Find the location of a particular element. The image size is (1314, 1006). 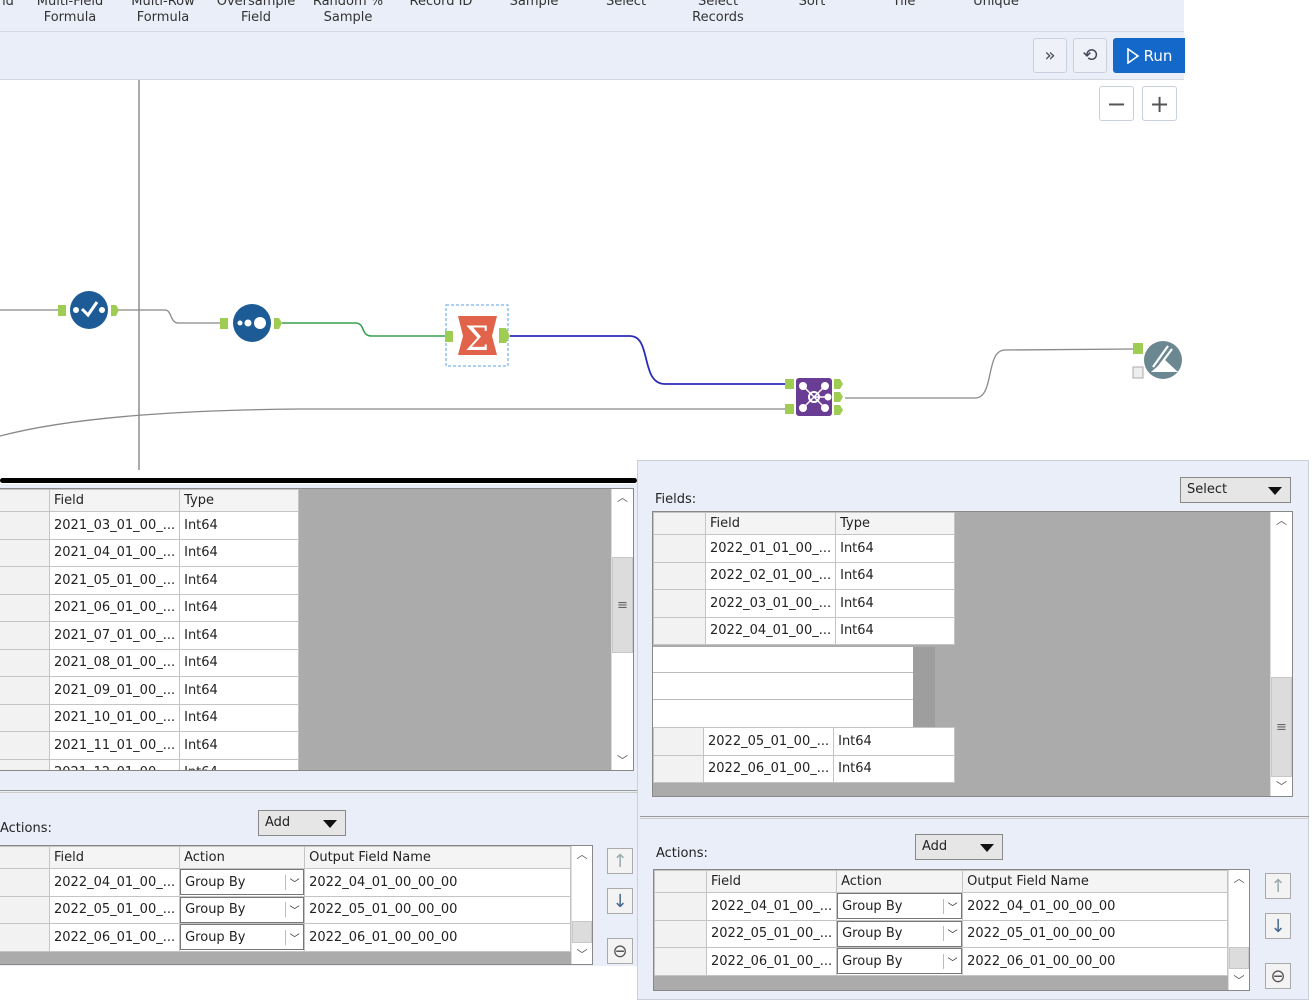

tool-random-sample: Random % Sample is located at coordinates (348, 13).